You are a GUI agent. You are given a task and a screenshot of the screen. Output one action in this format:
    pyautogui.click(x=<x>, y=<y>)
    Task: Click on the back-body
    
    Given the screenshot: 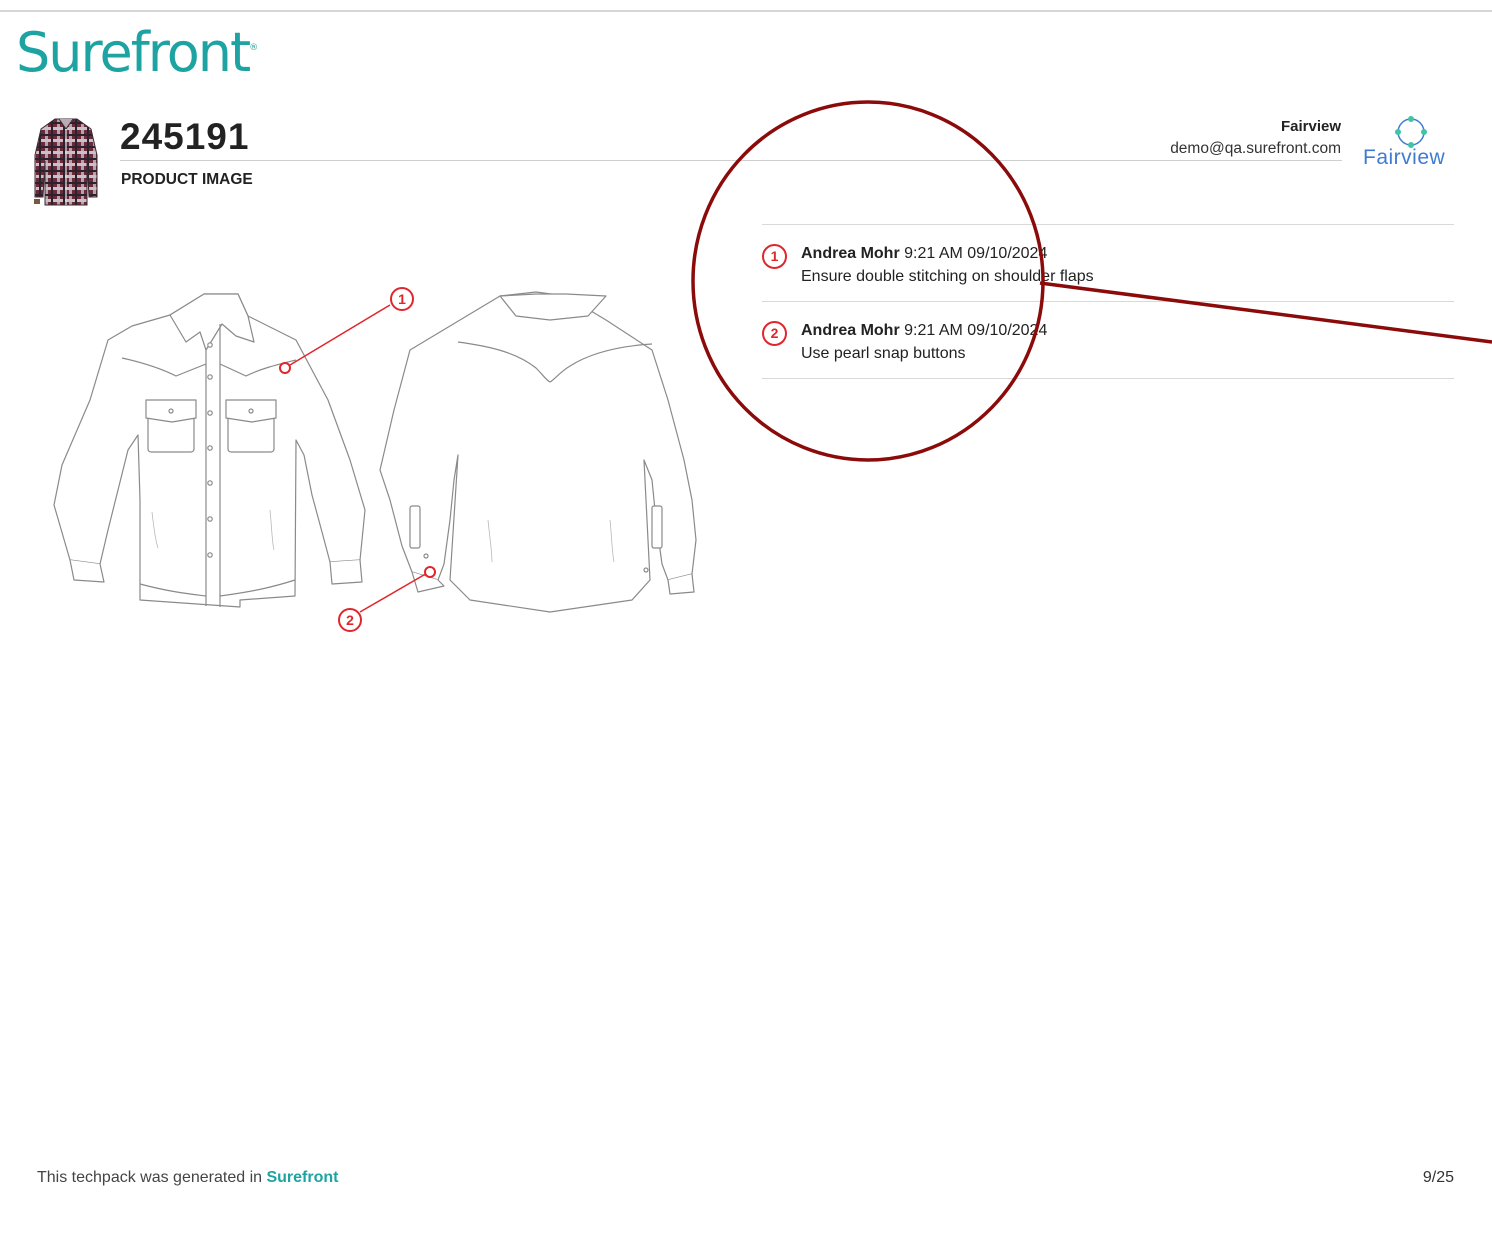 What is the action you would take?
    pyautogui.click(x=538, y=452)
    